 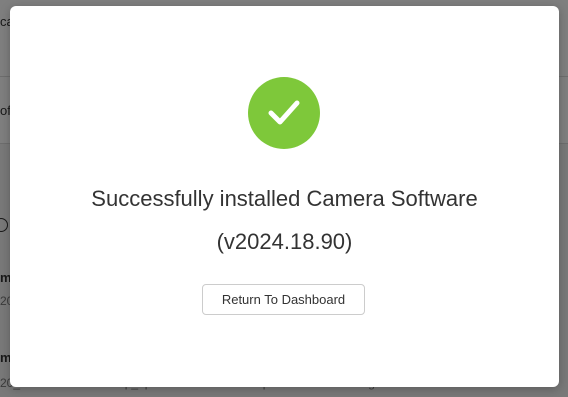 I want to click on check-circle-icon, so click(x=284, y=113).